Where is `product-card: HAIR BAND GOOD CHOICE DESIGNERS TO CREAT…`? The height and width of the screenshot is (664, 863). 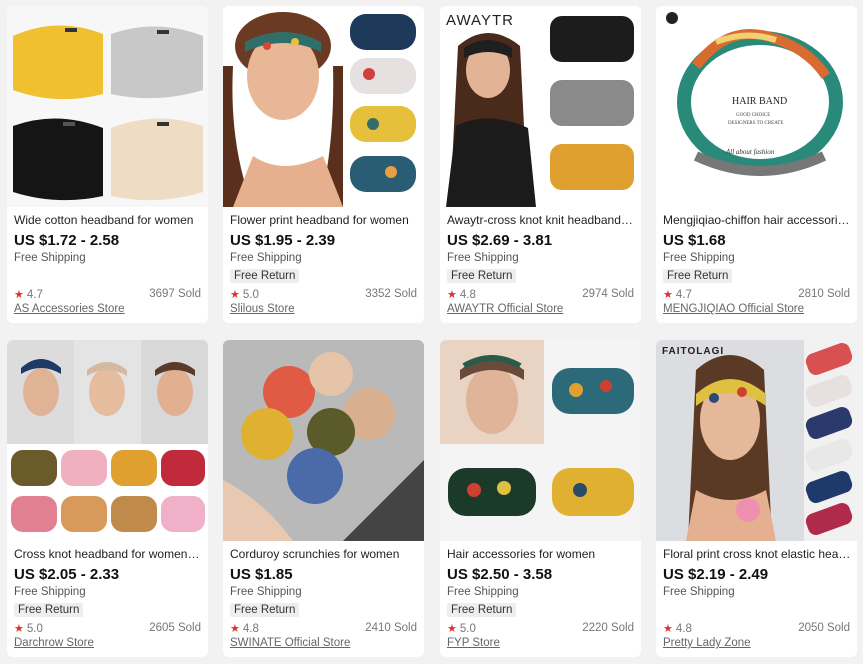
product-card: HAIR BAND GOOD CHOICE DESIGNERS TO CREAT… is located at coordinates (756, 164).